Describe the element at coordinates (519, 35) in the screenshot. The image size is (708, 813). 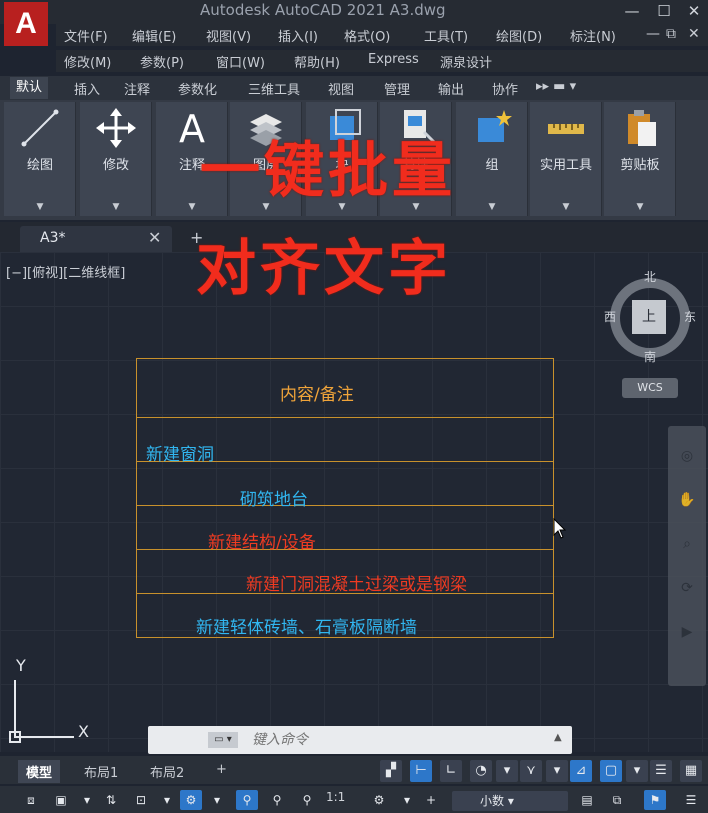
I see `menu-draw: 绘图(D)` at that location.